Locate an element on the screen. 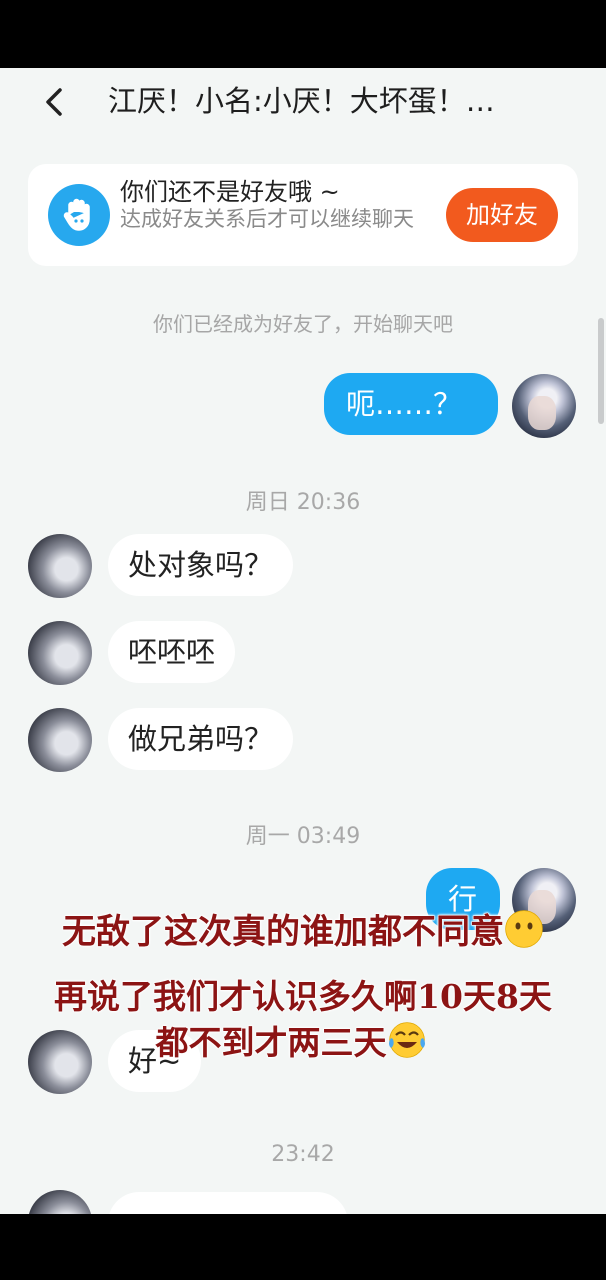 The width and height of the screenshot is (606, 1280). timestamp: 周一 03:49 is located at coordinates (303, 836).